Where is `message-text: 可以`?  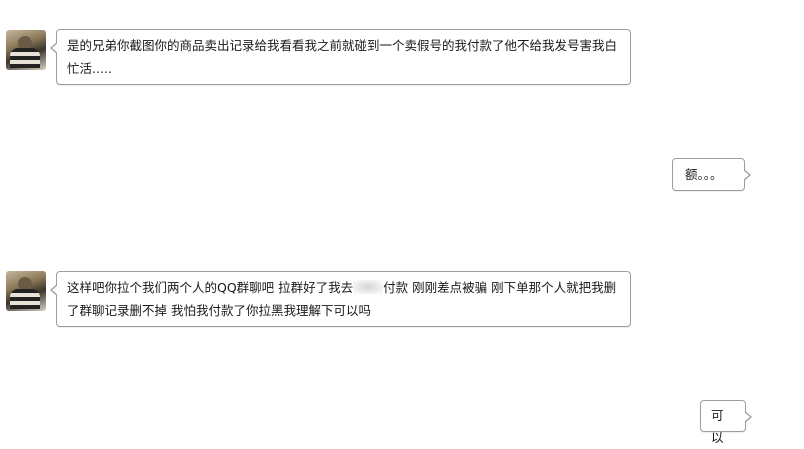
message-text: 可以 is located at coordinates (717, 426).